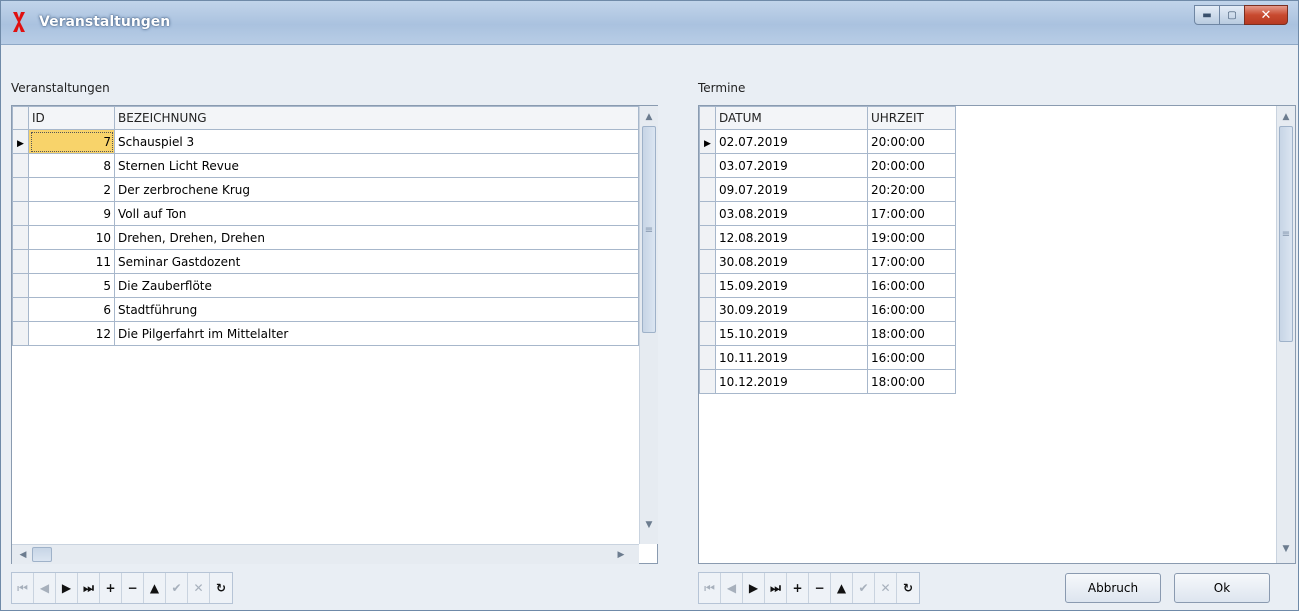  I want to click on table-row: 2 Der zerbrochene Krug, so click(325, 189).